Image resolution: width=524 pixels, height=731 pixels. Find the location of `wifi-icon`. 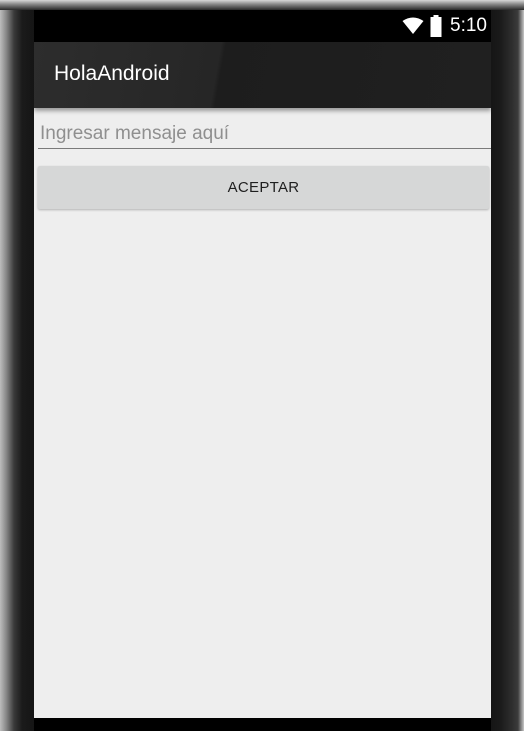

wifi-icon is located at coordinates (413, 26).